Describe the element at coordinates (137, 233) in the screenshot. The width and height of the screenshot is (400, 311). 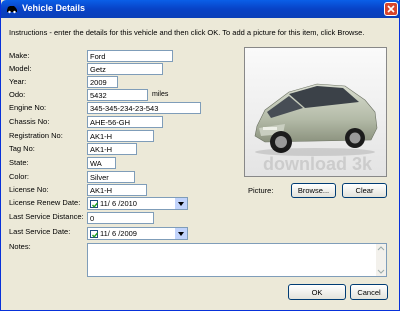
I see `last-service-date-picker: 11/ 6 /2009` at that location.